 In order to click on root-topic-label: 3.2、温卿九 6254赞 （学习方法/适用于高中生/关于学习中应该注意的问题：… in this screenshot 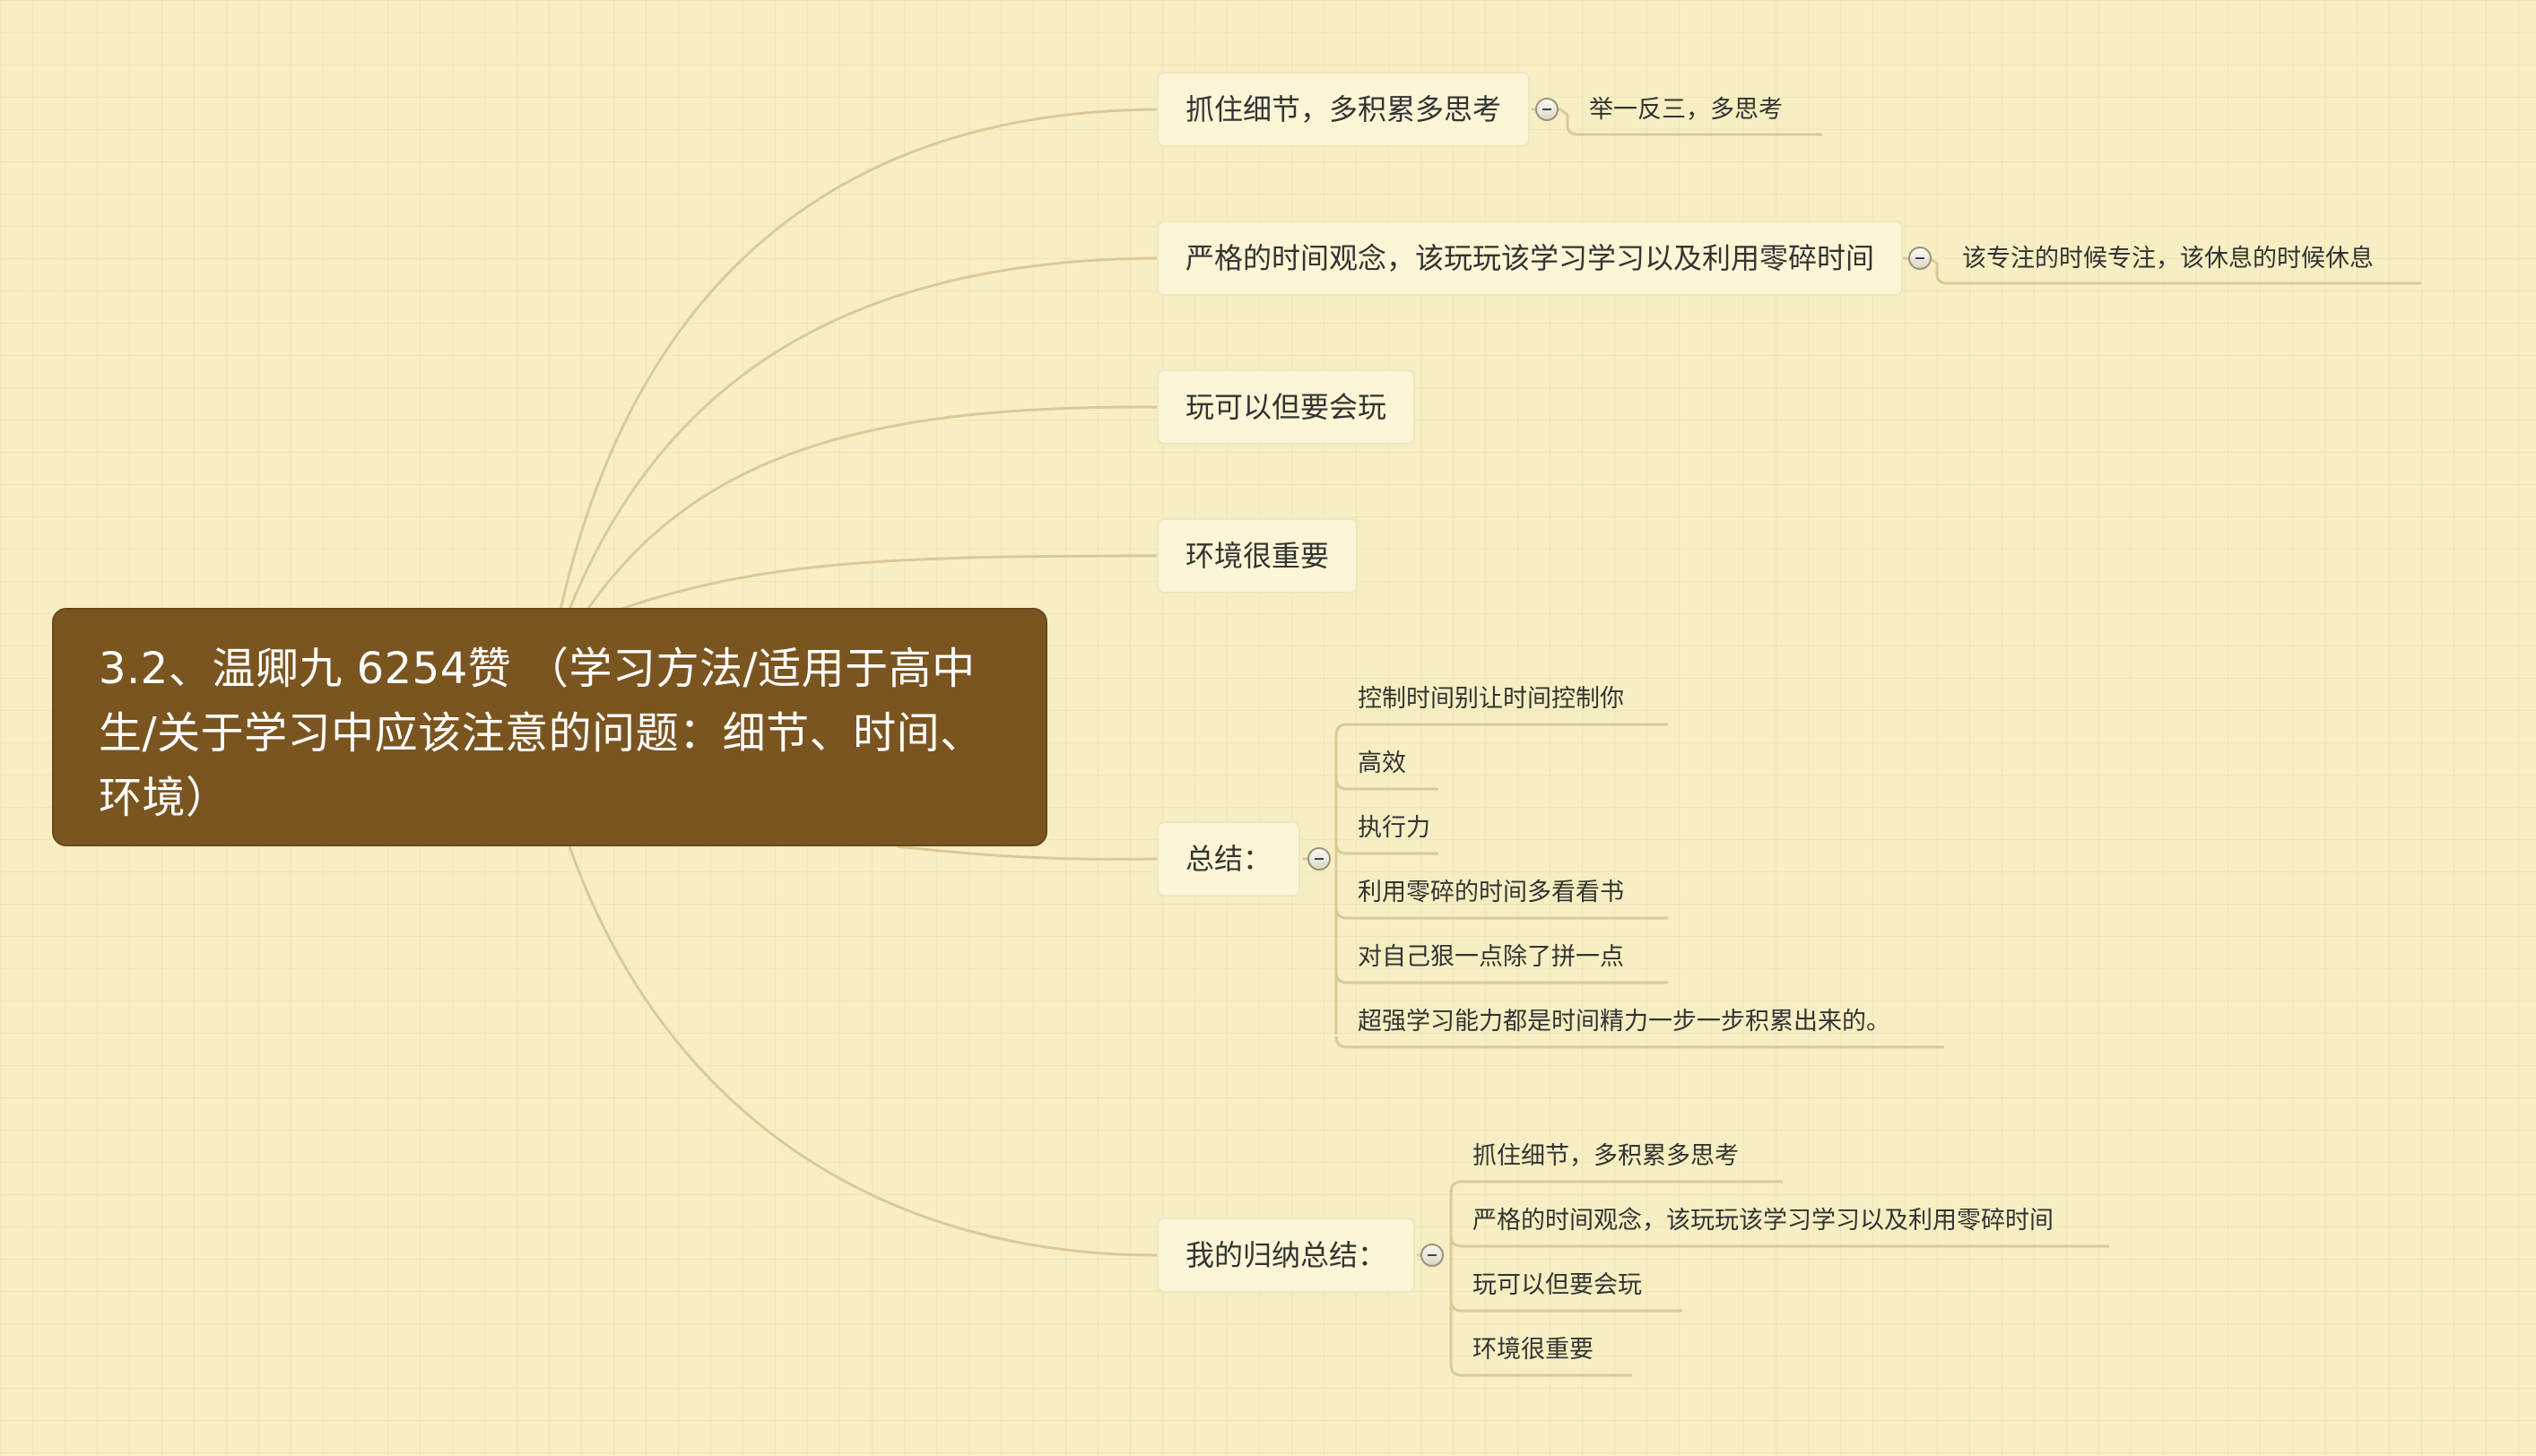, I will do `click(541, 733)`.